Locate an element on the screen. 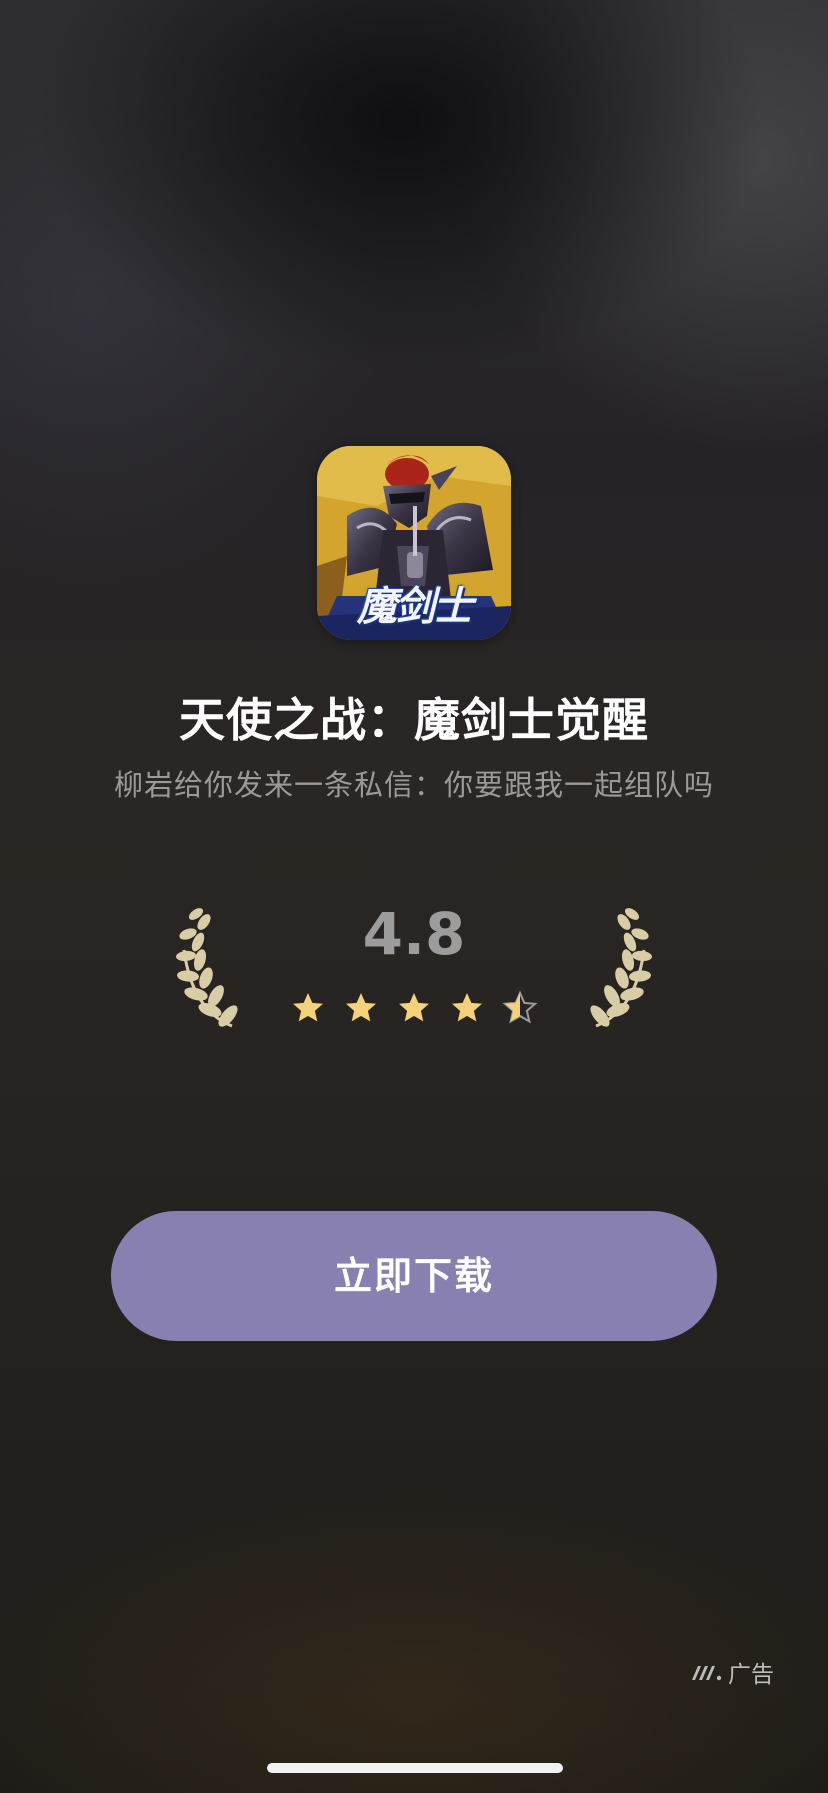 This screenshot has width=828, height=1793. home-indicator is located at coordinates (415, 1768).